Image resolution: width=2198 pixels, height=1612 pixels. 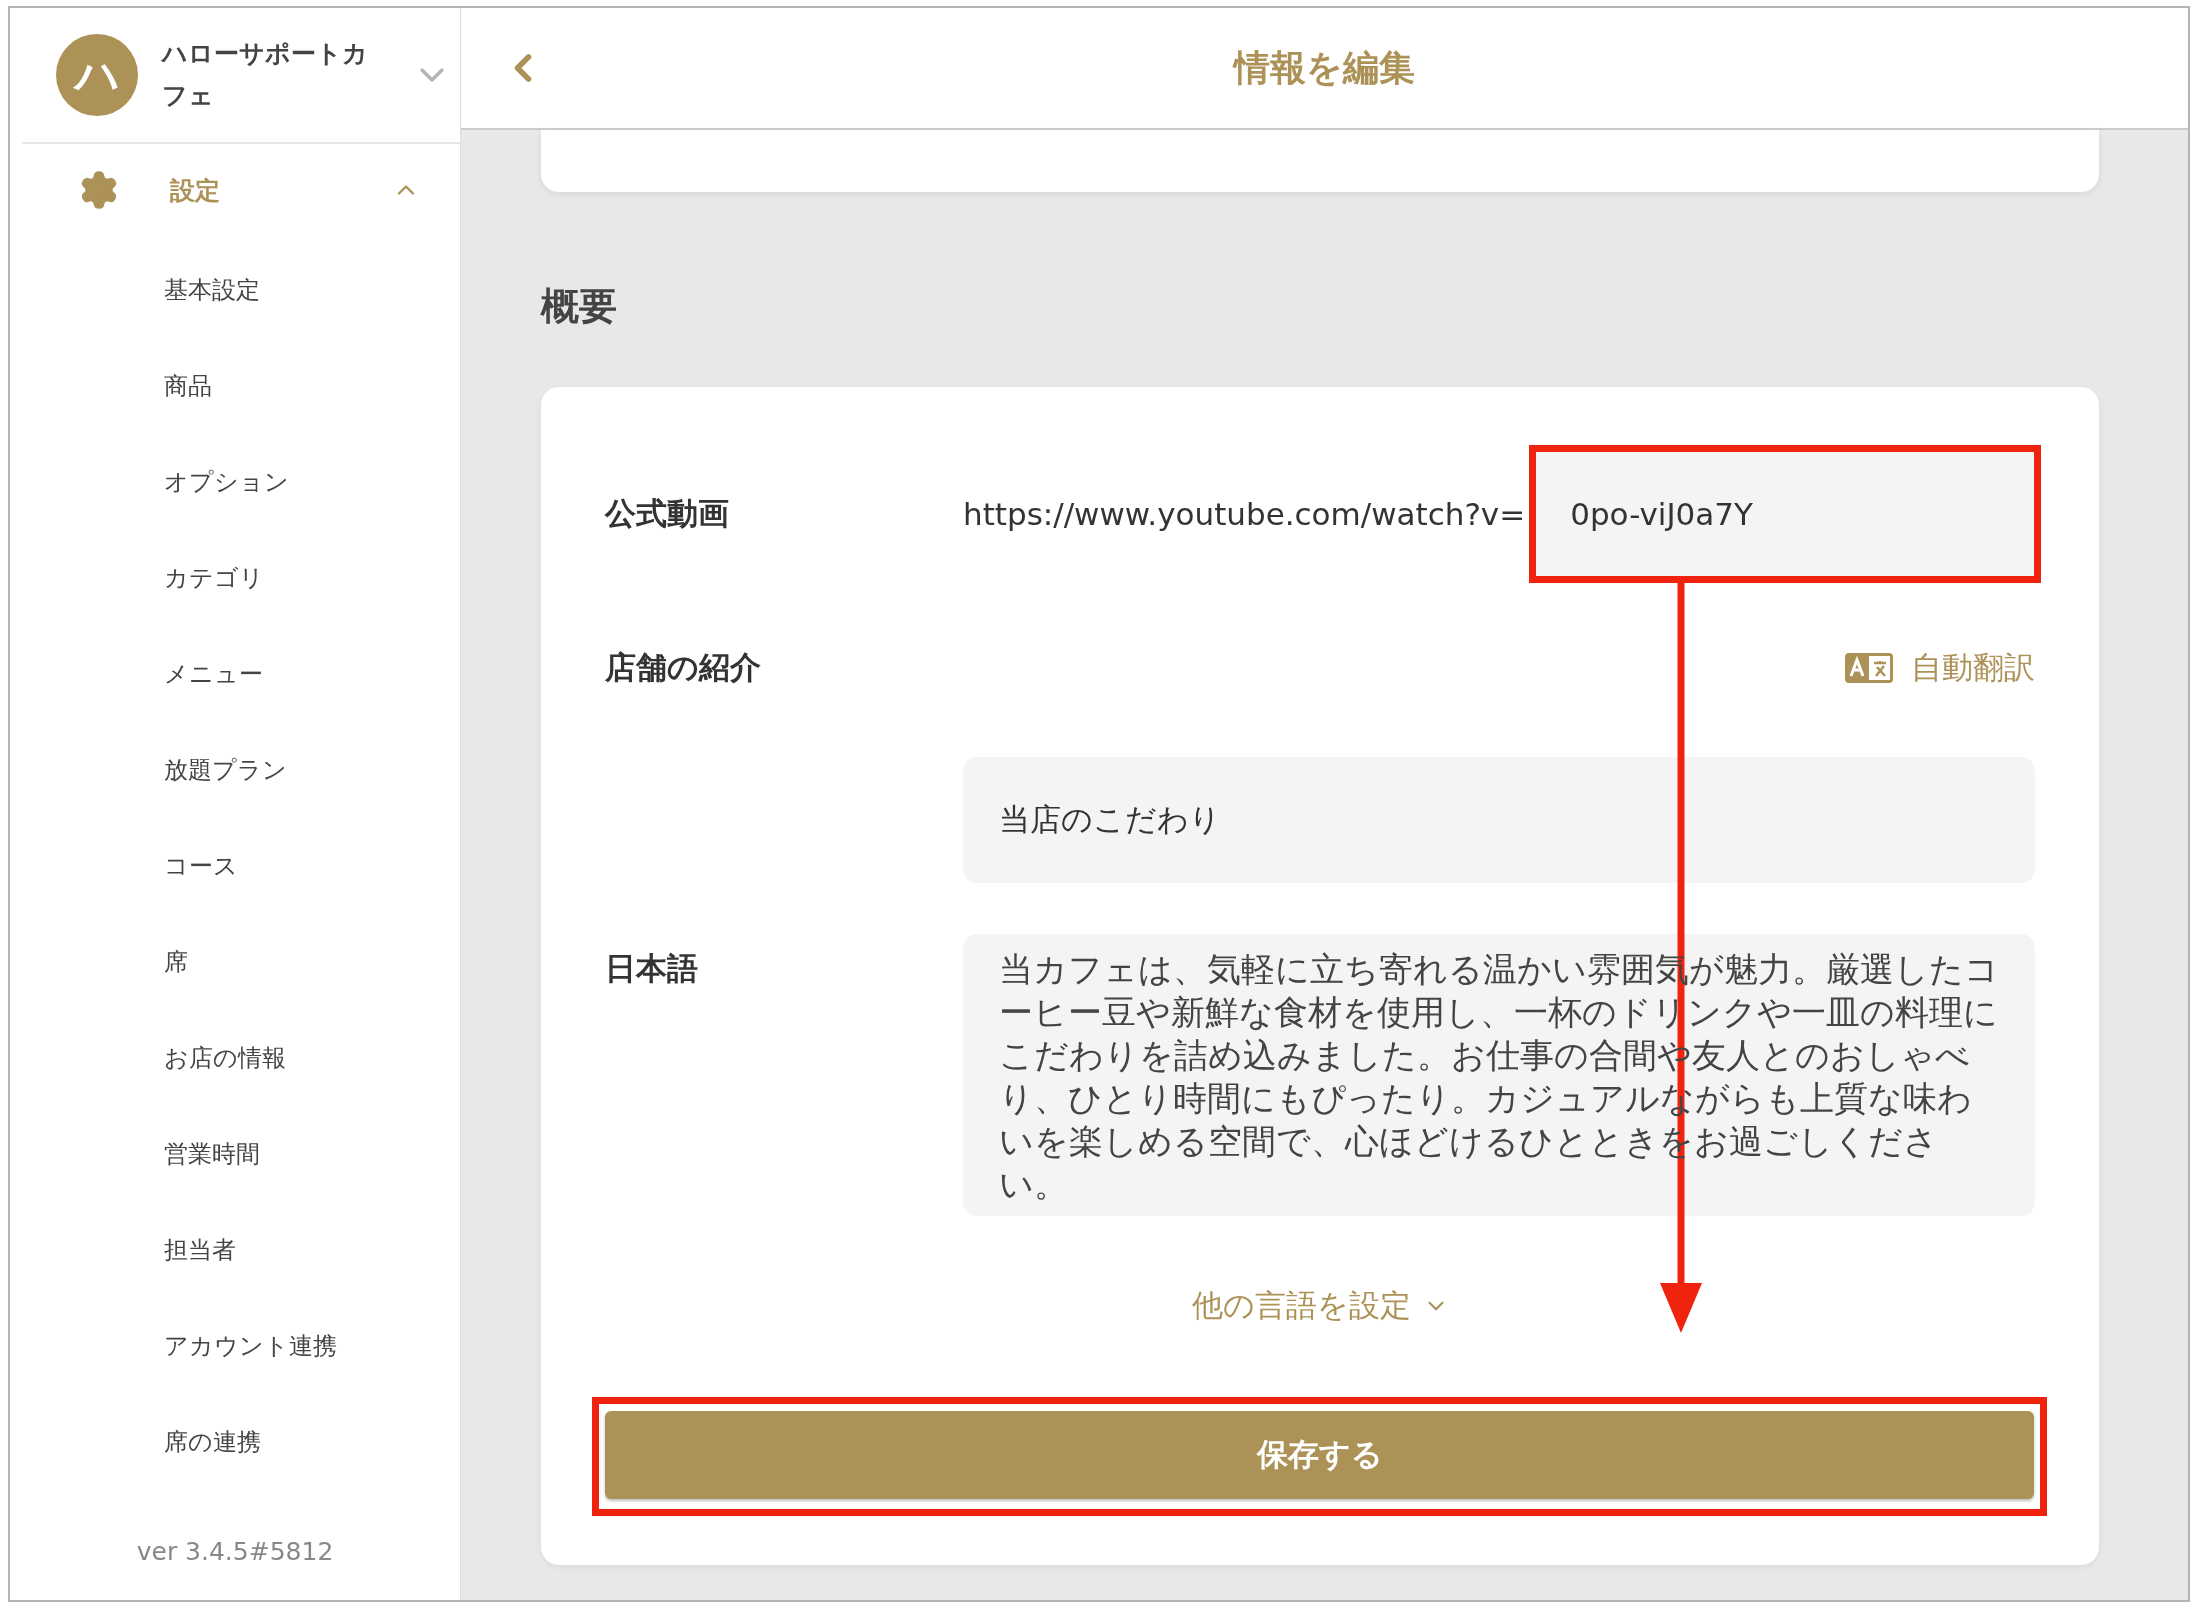 I want to click on page-title: 情報を編集, so click(x=1324, y=67).